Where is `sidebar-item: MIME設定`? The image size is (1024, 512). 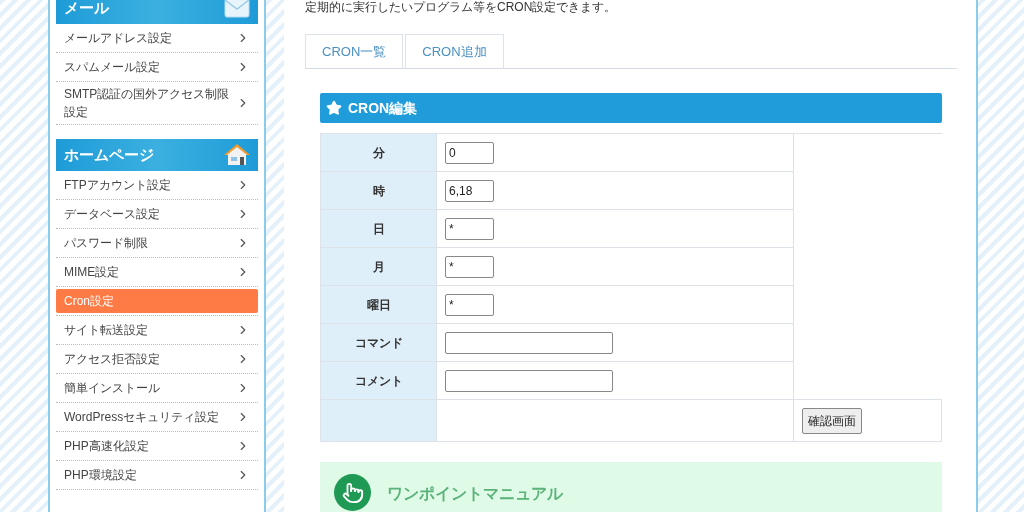
sidebar-item: MIME設定 is located at coordinates (157, 272).